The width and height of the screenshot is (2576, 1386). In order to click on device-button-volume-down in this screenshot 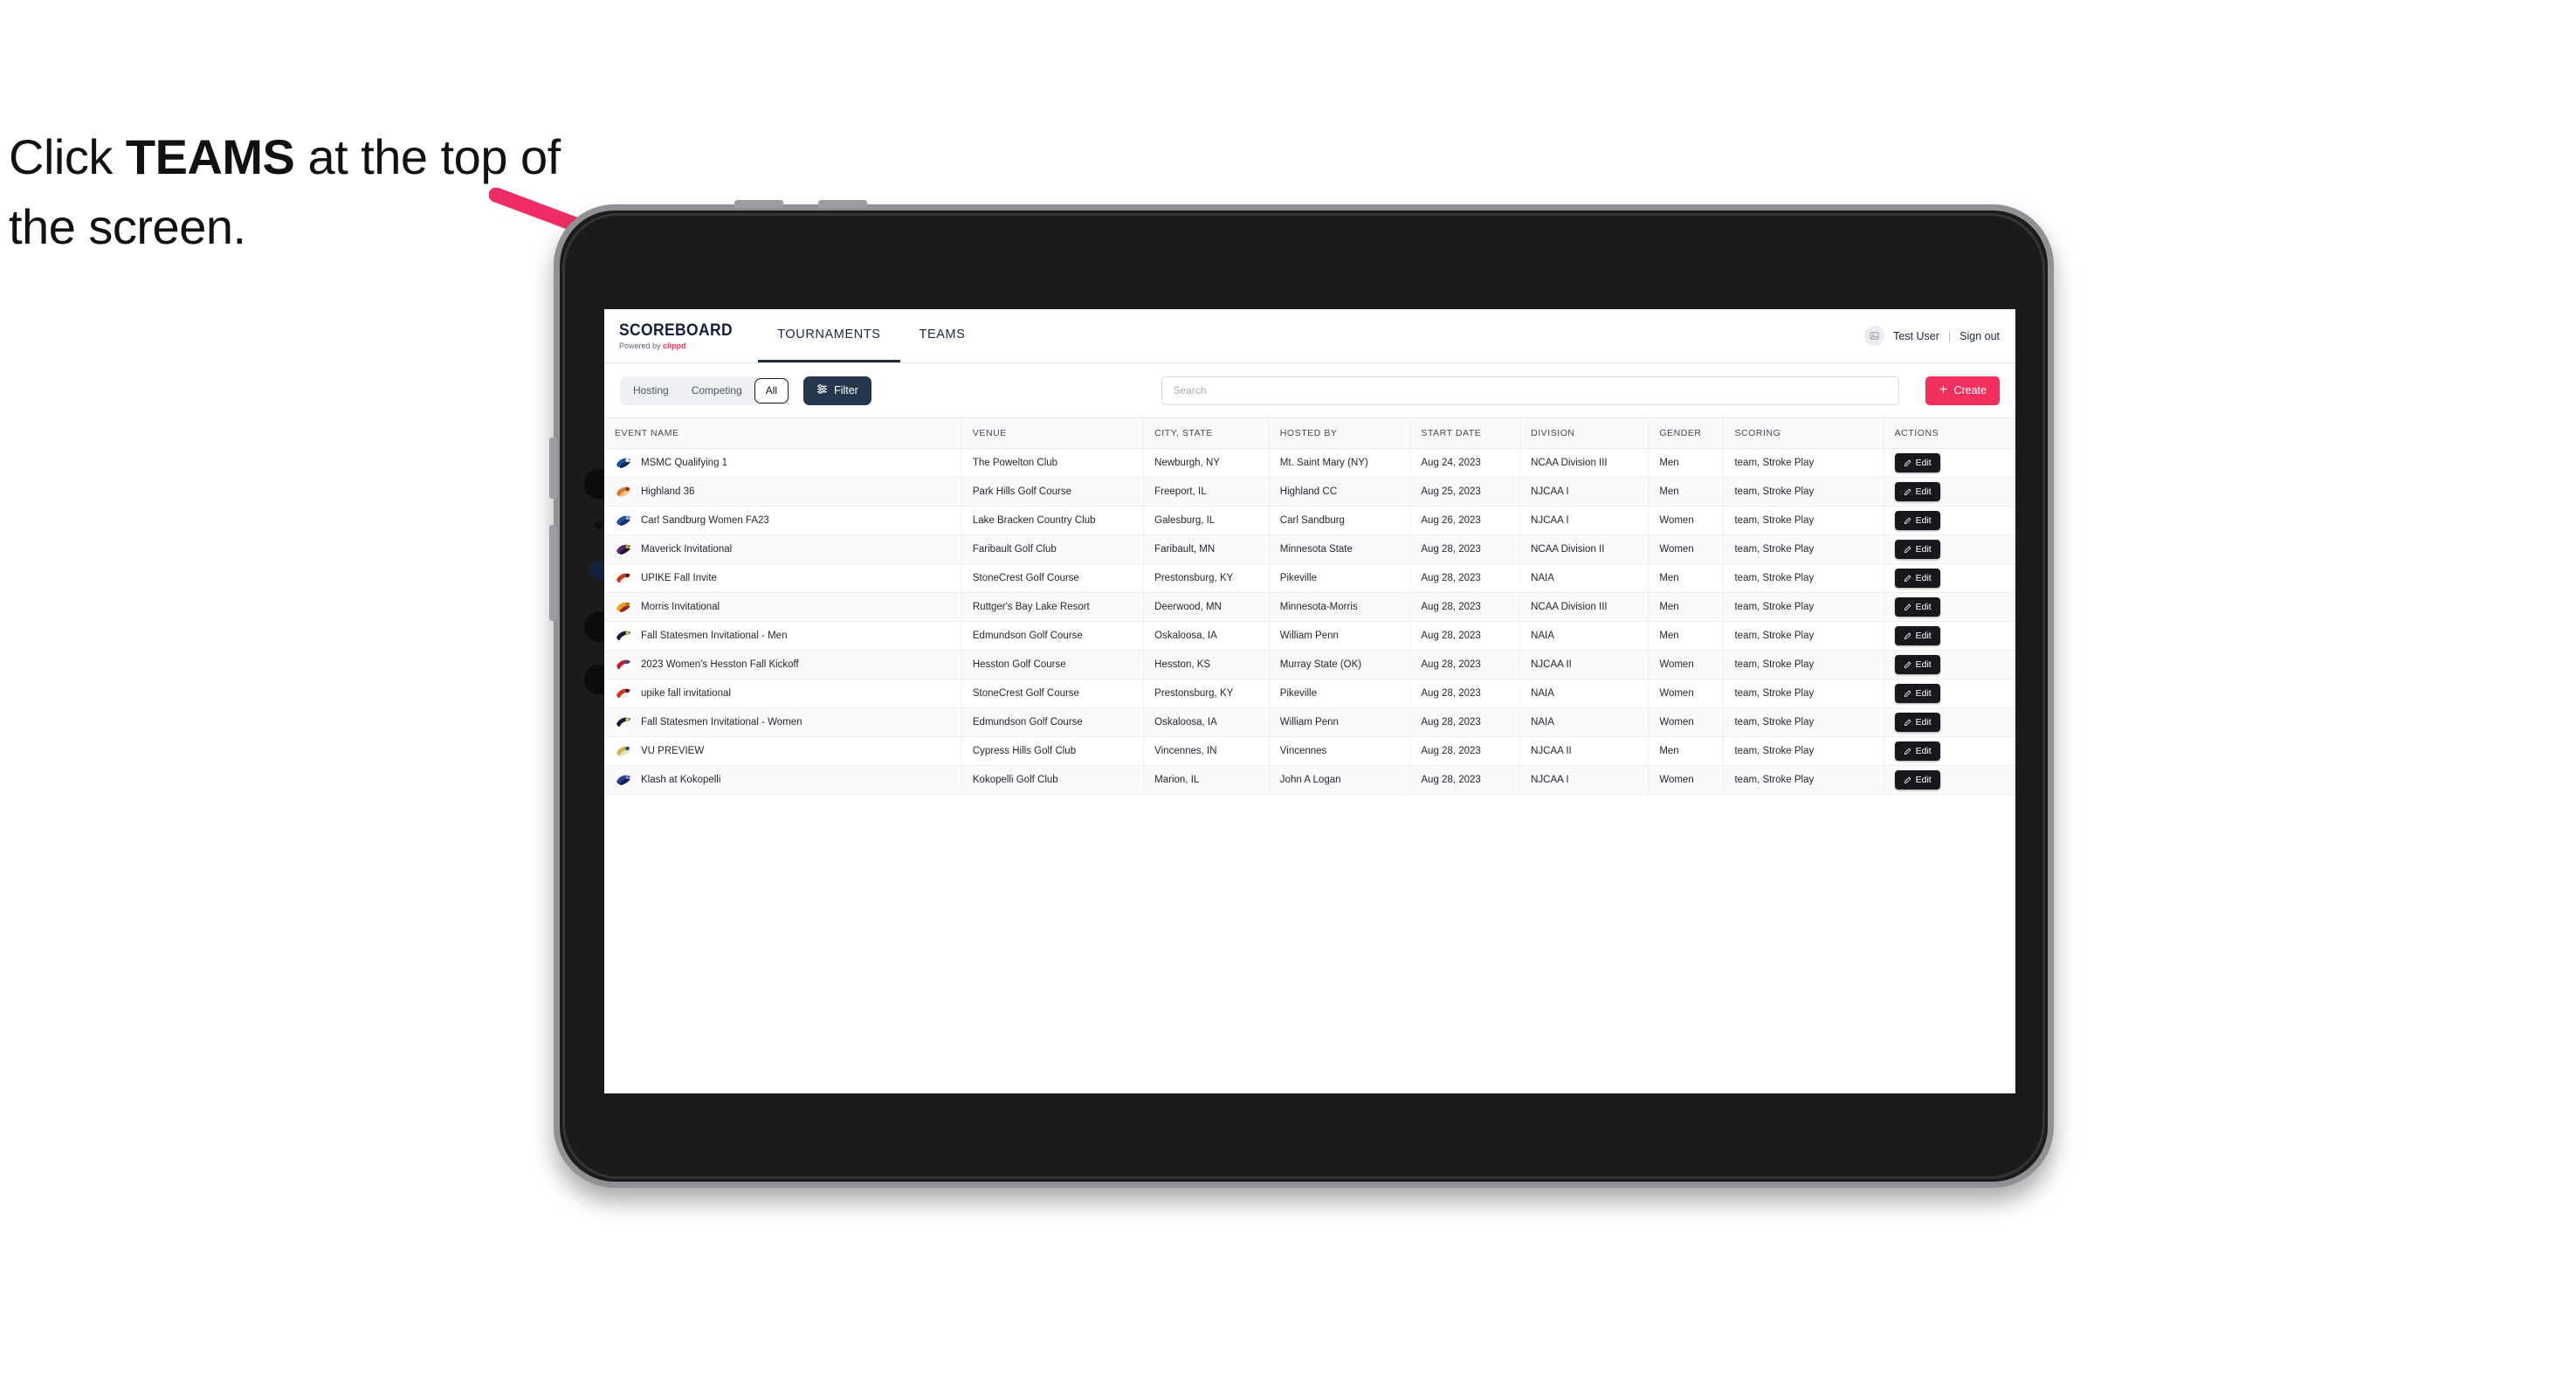, I will do `click(553, 573)`.